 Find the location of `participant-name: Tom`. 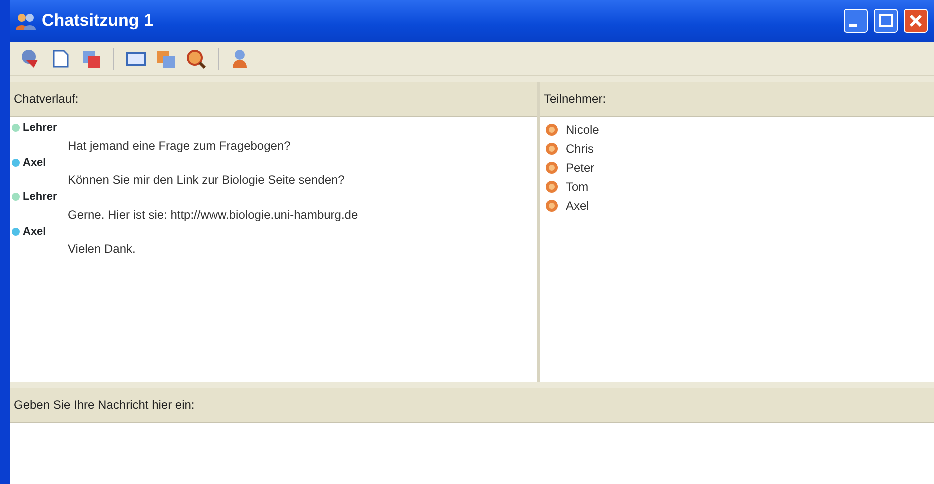

participant-name: Tom is located at coordinates (577, 187).